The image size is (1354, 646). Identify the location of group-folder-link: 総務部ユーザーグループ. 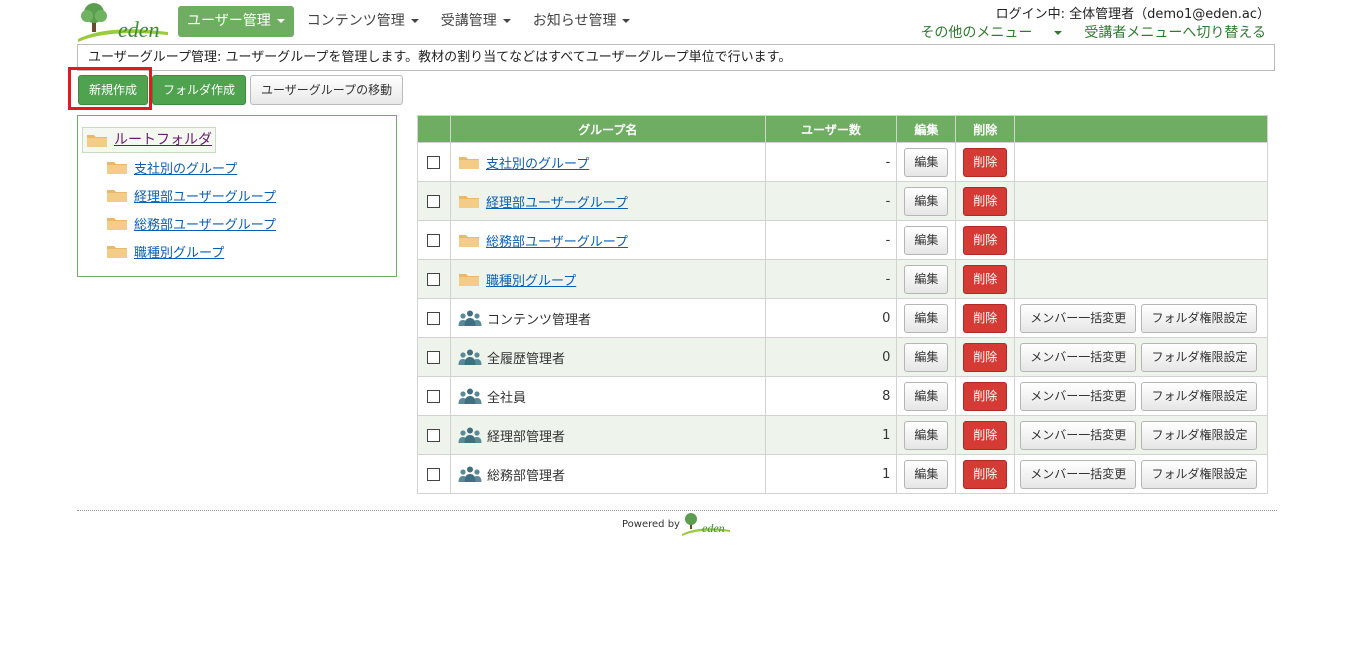
(557, 240).